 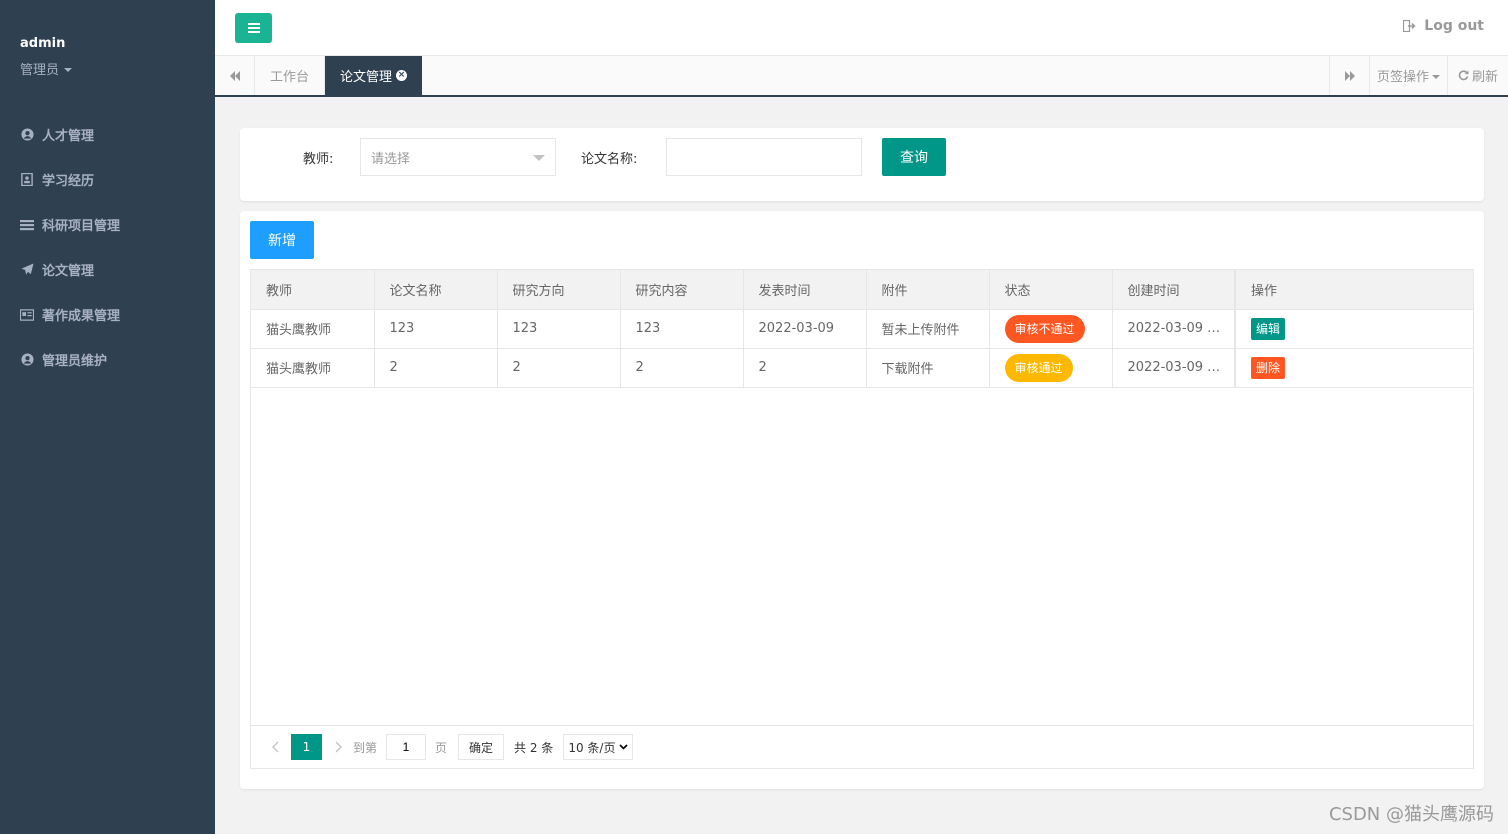 What do you see at coordinates (81, 226) in the screenshot?
I see `sidebar-item-label: 科研项目管理` at bounding box center [81, 226].